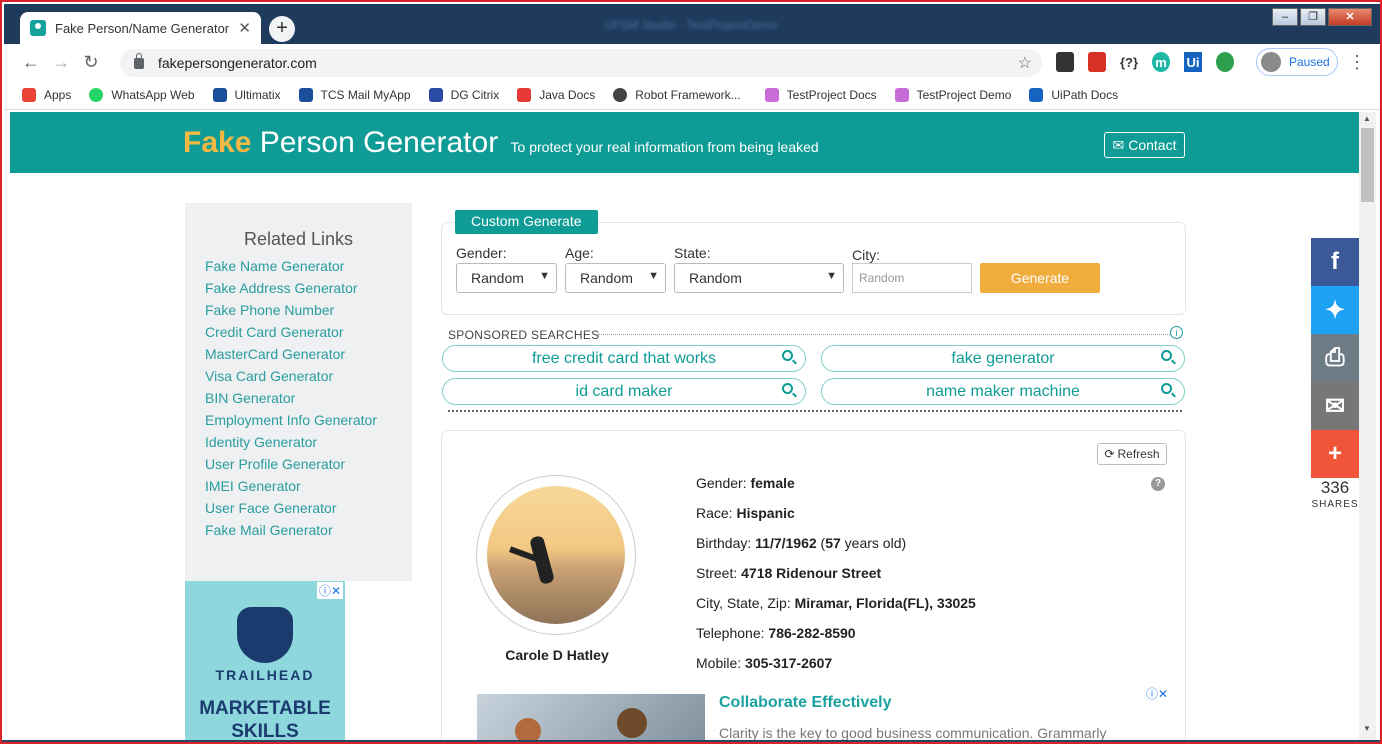 The width and height of the screenshot is (1382, 744). What do you see at coordinates (291, 268) in the screenshot?
I see `related-link: Fake Name Generator` at bounding box center [291, 268].